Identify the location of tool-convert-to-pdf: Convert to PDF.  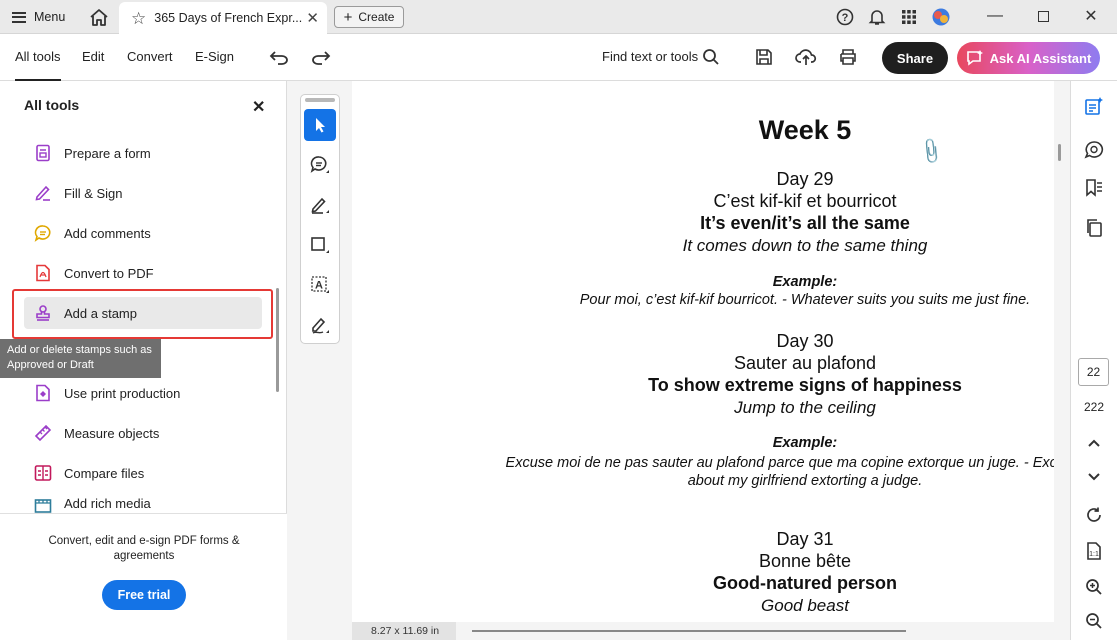
(143, 273).